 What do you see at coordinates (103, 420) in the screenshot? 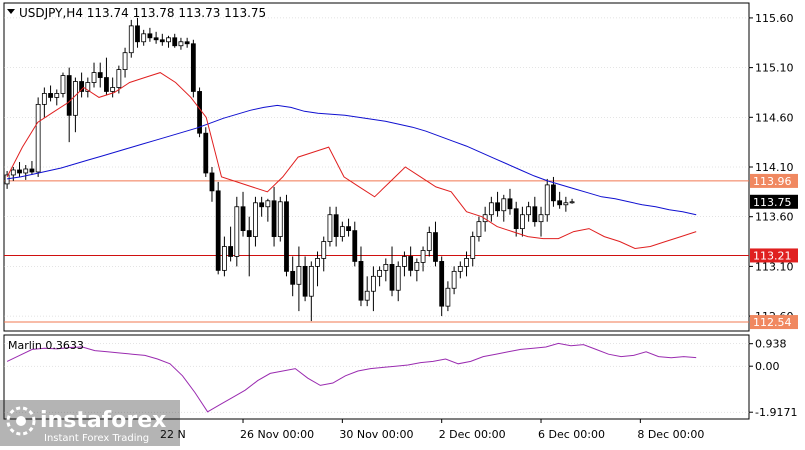
I see `watermark-brand: instaforex` at bounding box center [103, 420].